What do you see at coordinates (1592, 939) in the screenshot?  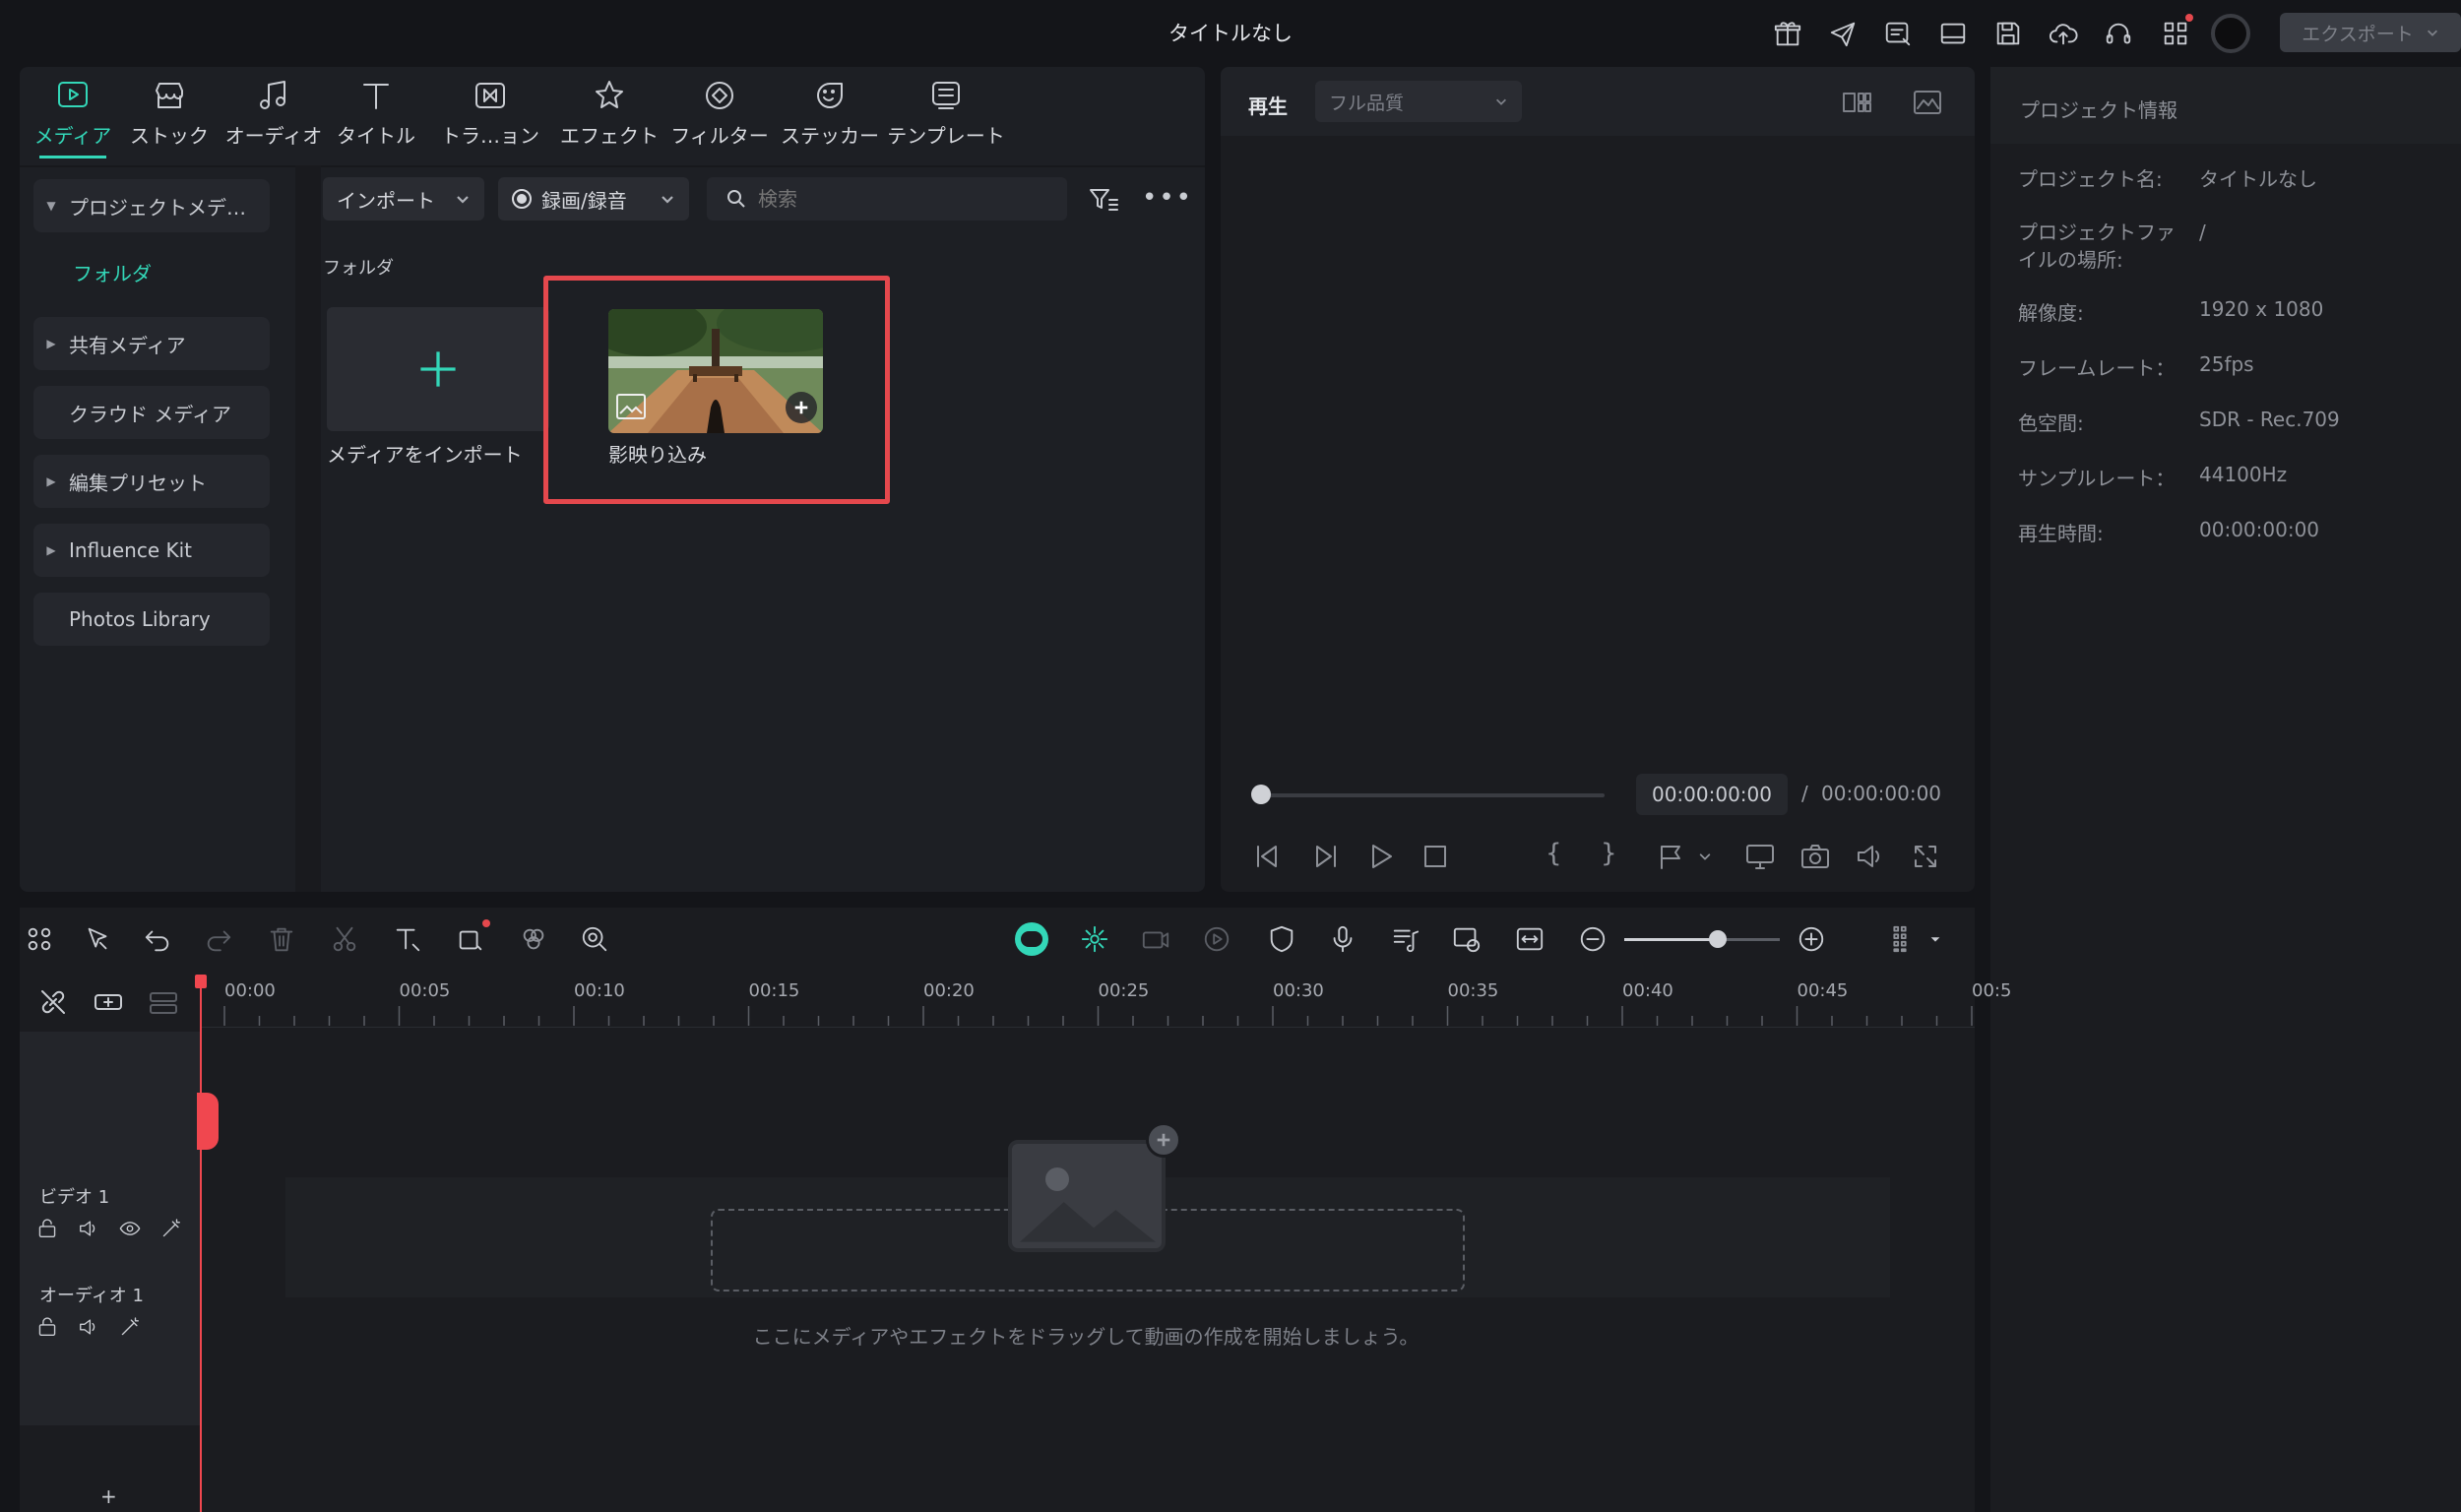 I see `zoom-out-icon` at bounding box center [1592, 939].